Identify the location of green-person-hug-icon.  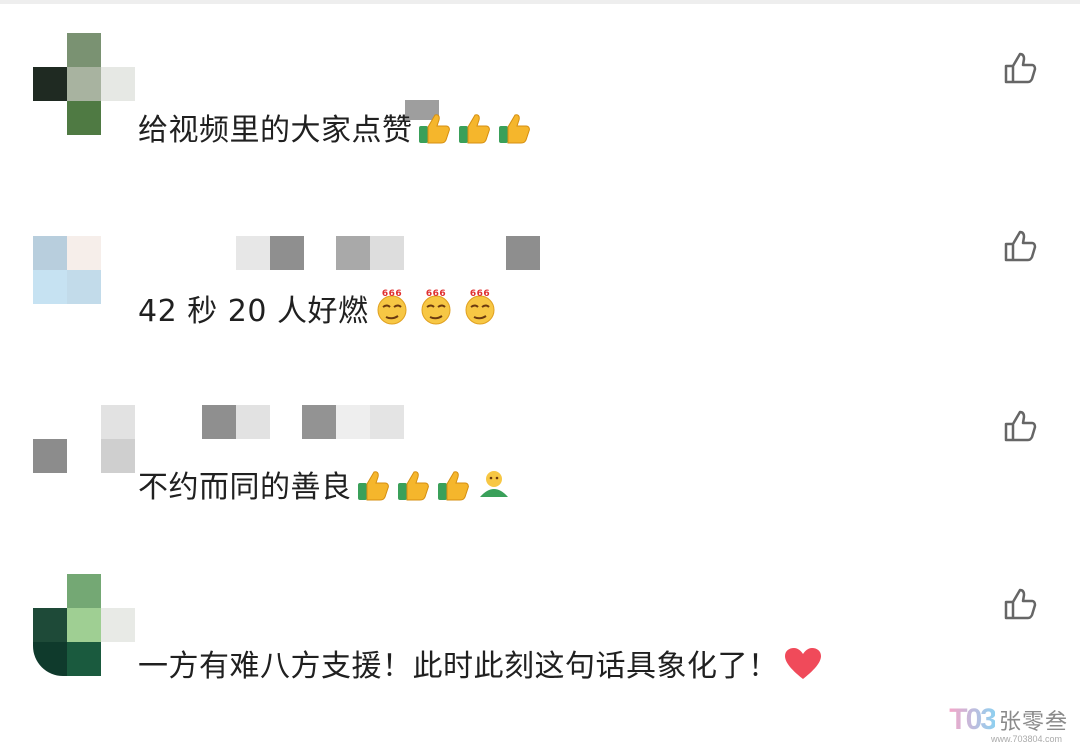
(494, 490).